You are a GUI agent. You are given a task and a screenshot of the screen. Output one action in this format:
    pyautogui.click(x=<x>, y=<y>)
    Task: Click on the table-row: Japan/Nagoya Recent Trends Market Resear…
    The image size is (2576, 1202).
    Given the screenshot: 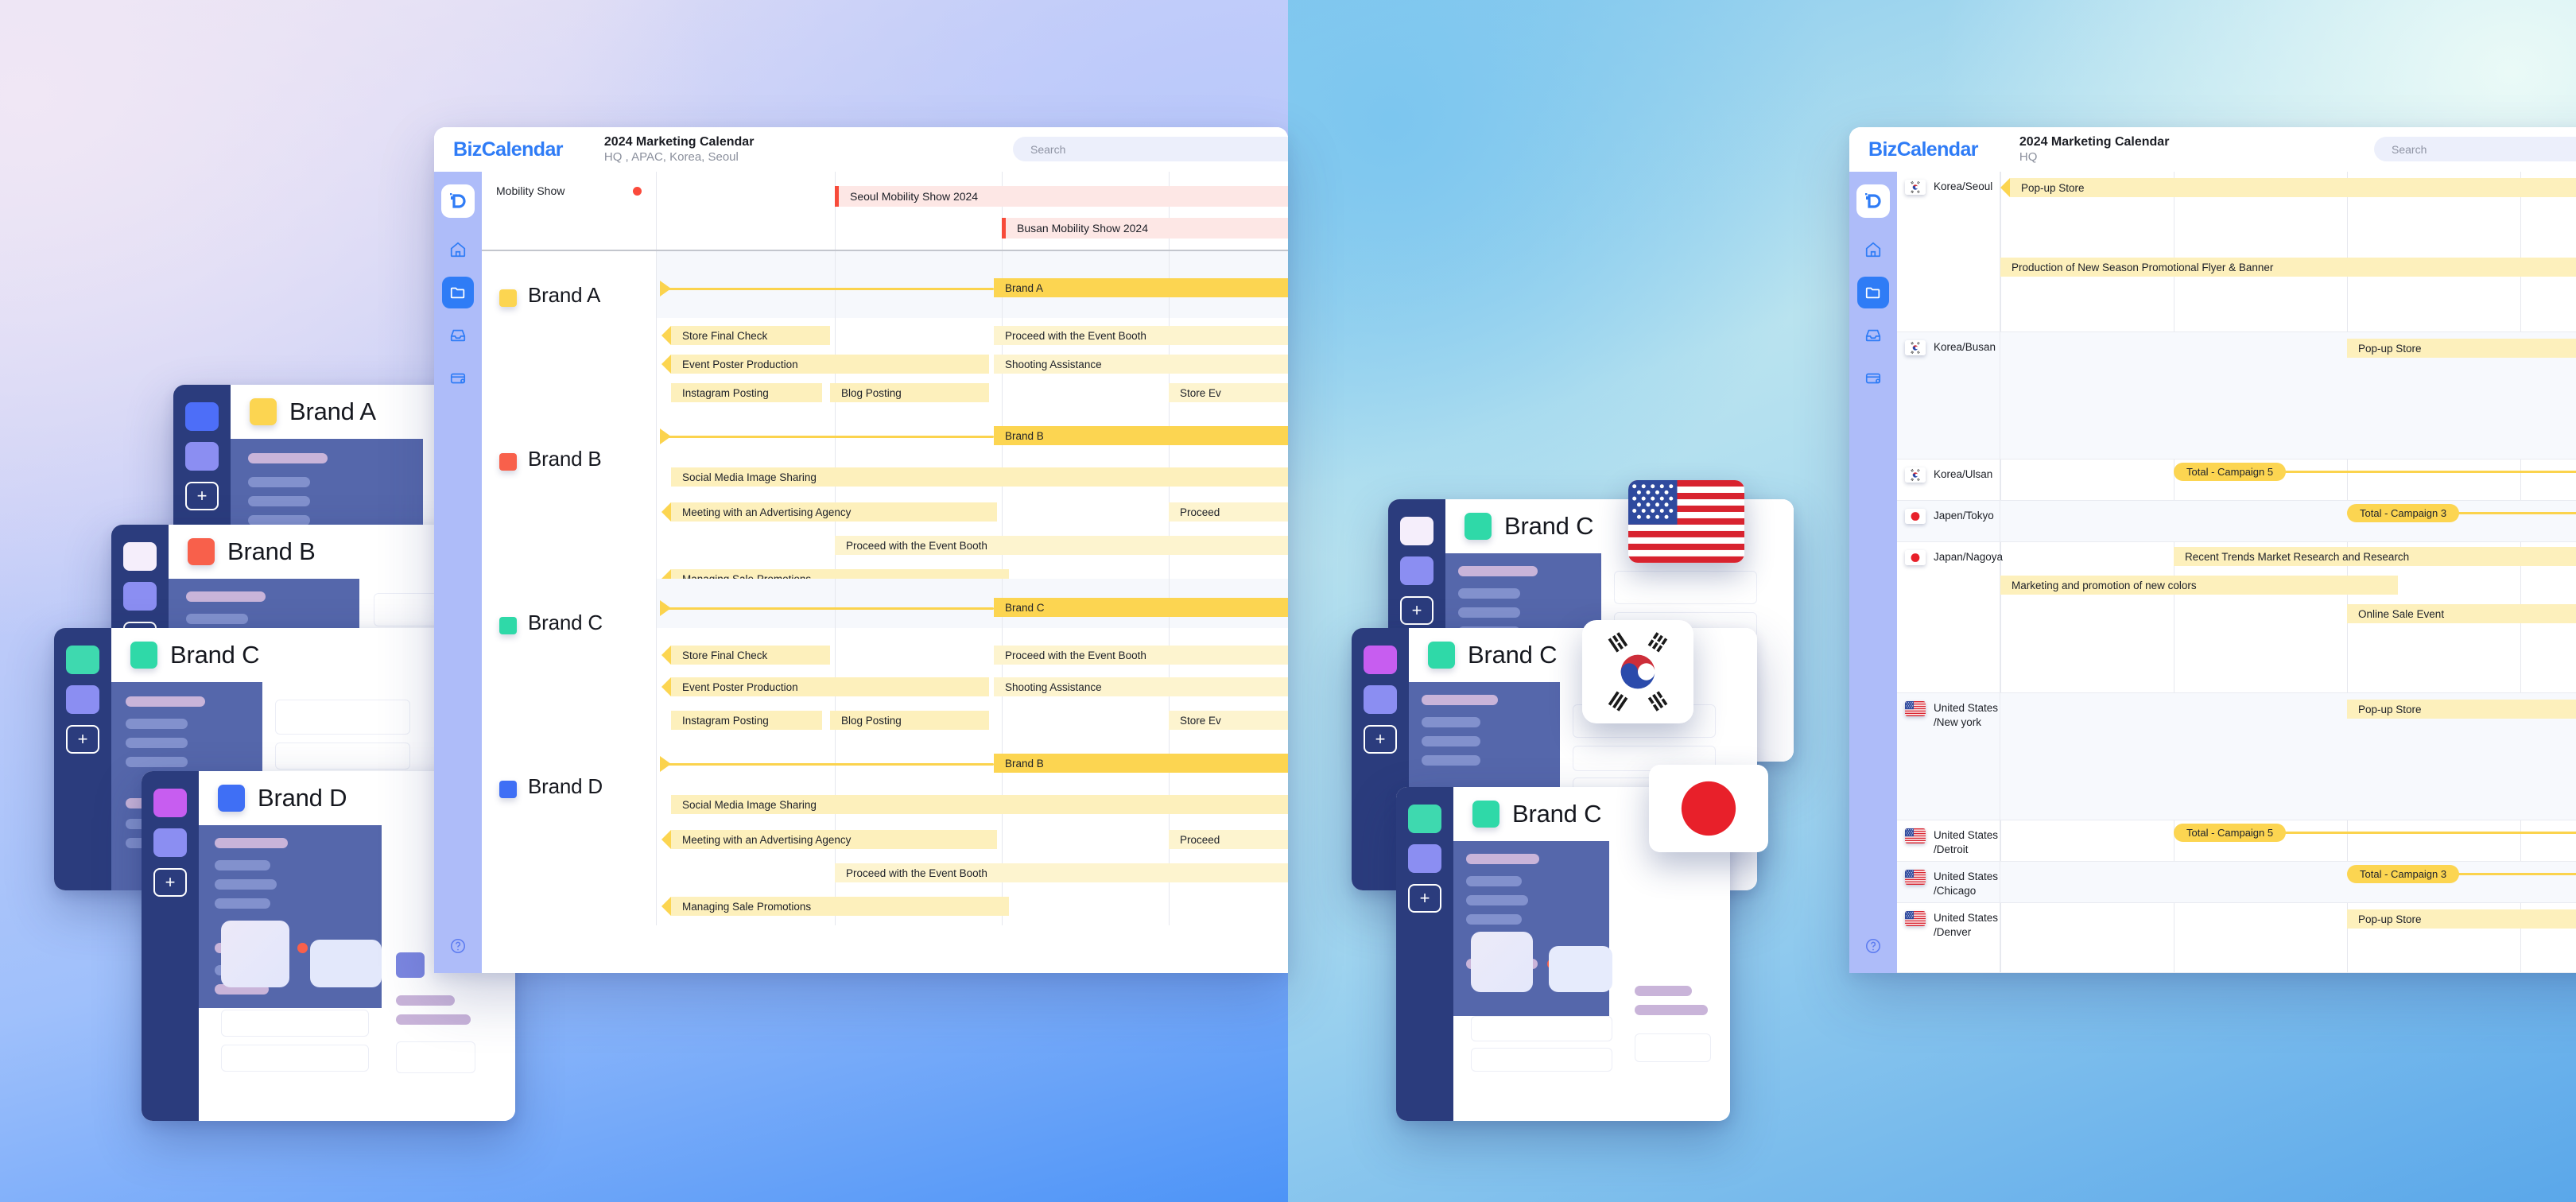 What is the action you would take?
    pyautogui.click(x=2237, y=618)
    